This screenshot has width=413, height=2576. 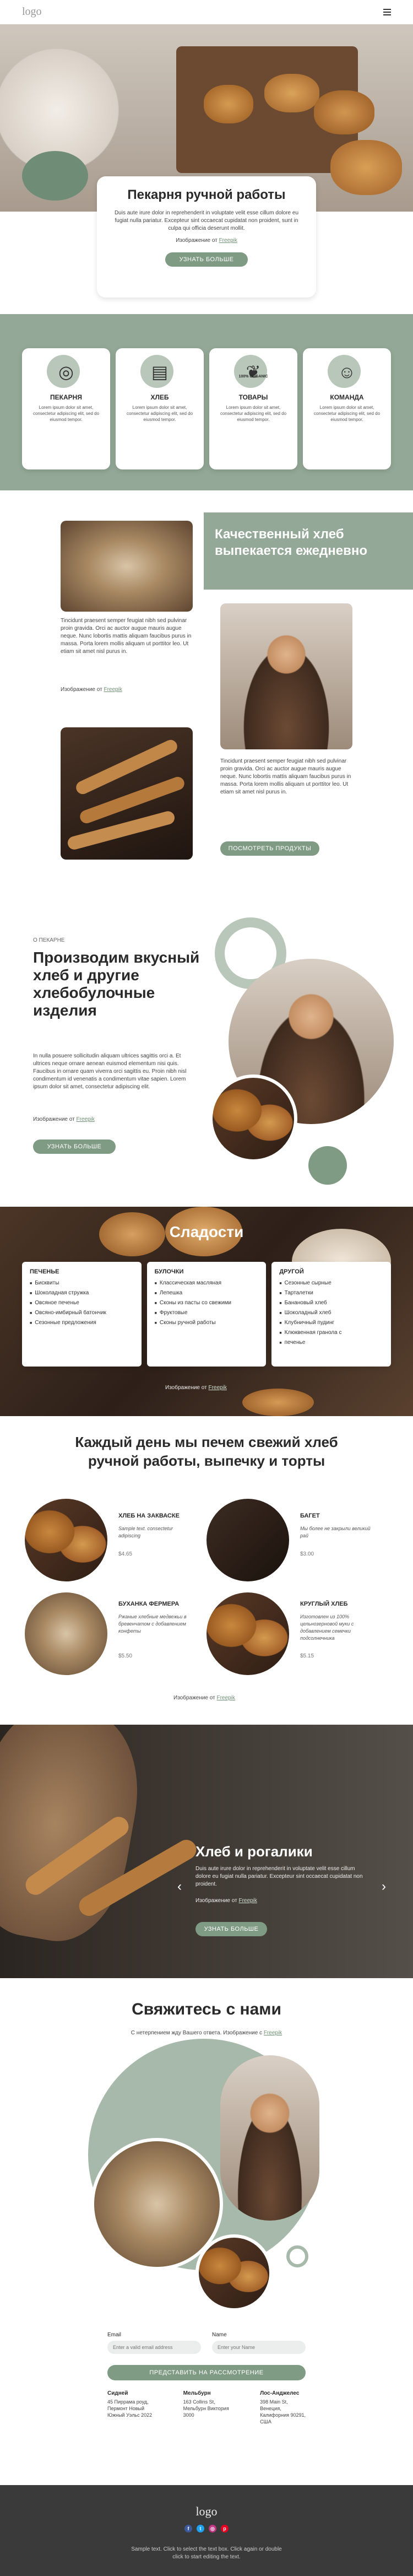 I want to click on menu-item: Сезонные предложения, so click(x=82, y=1323).